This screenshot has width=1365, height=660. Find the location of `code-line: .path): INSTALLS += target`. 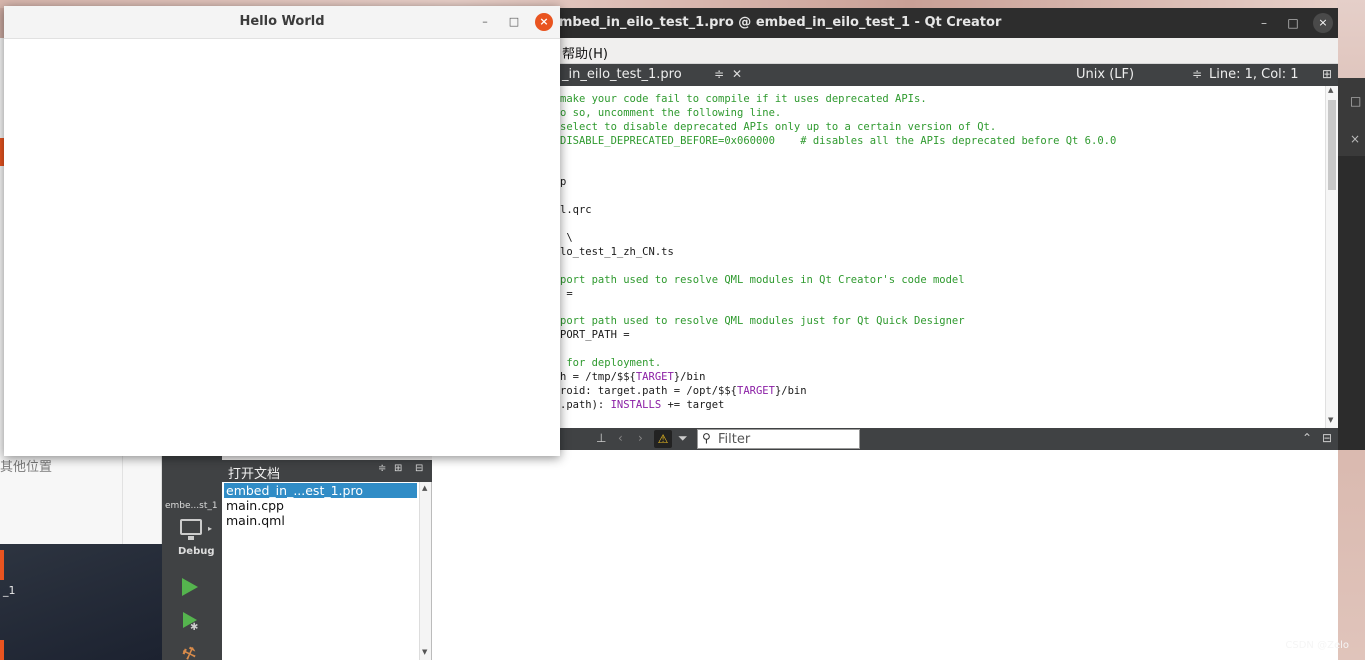

code-line: .path): INSTALLS += target is located at coordinates (642, 405).